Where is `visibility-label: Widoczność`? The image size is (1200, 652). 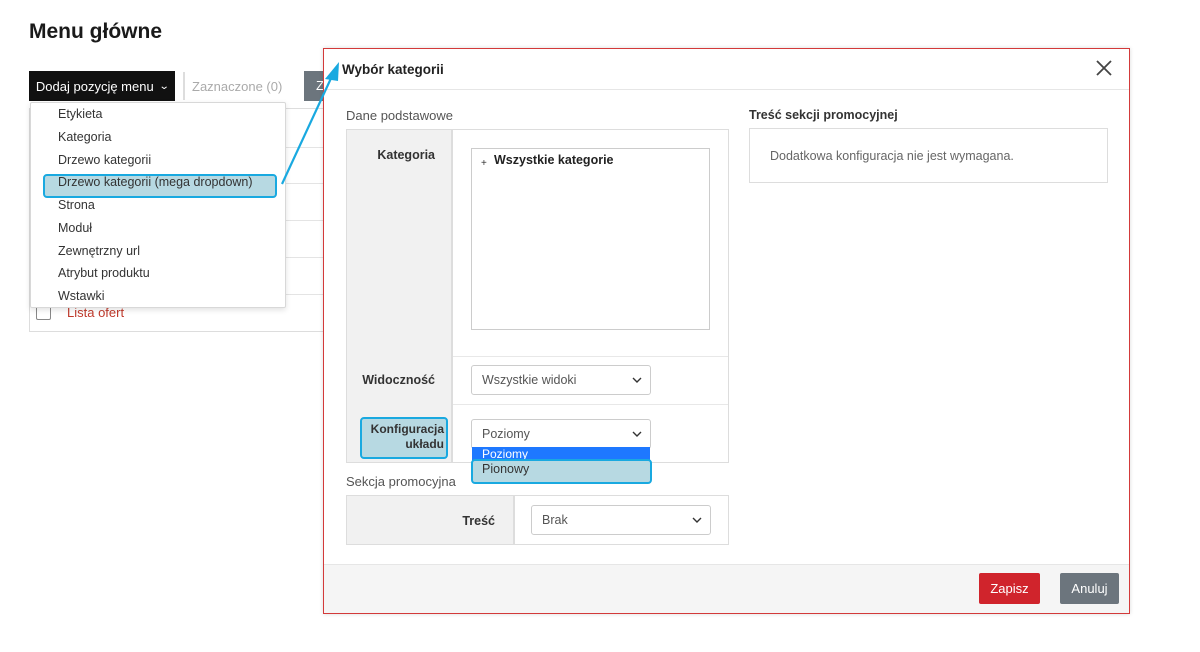 visibility-label: Widoczność is located at coordinates (398, 380).